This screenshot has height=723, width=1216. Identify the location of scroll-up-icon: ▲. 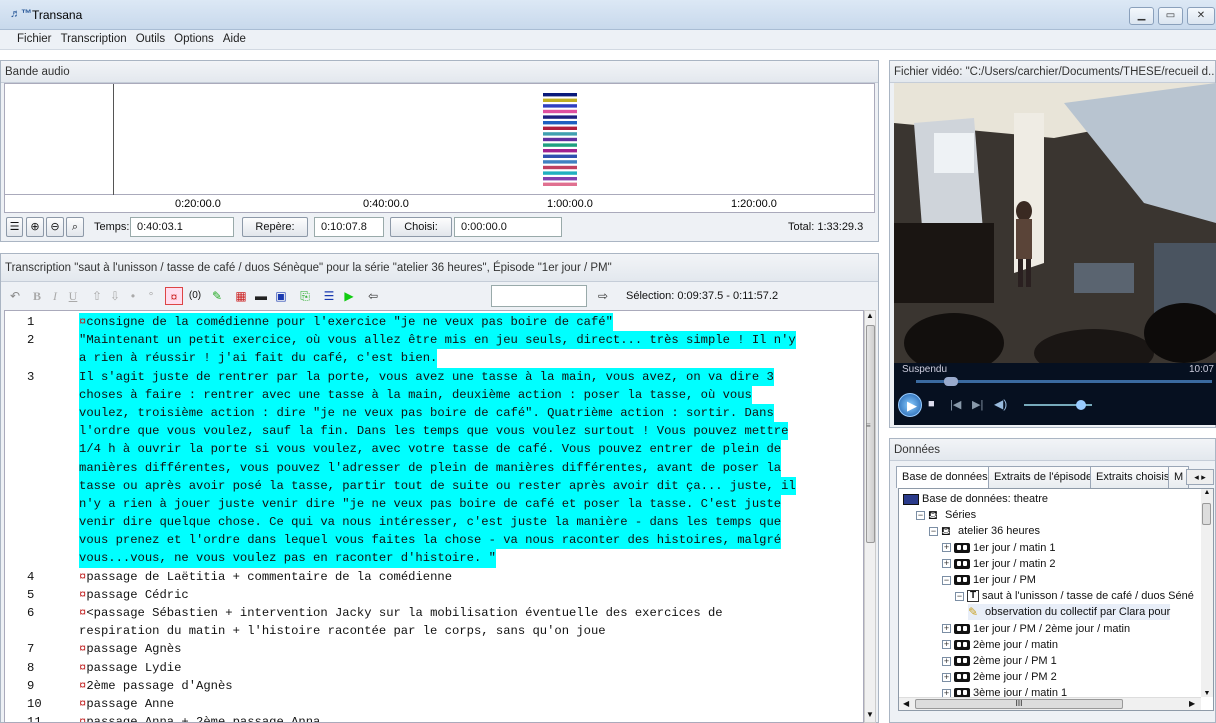
(870, 317).